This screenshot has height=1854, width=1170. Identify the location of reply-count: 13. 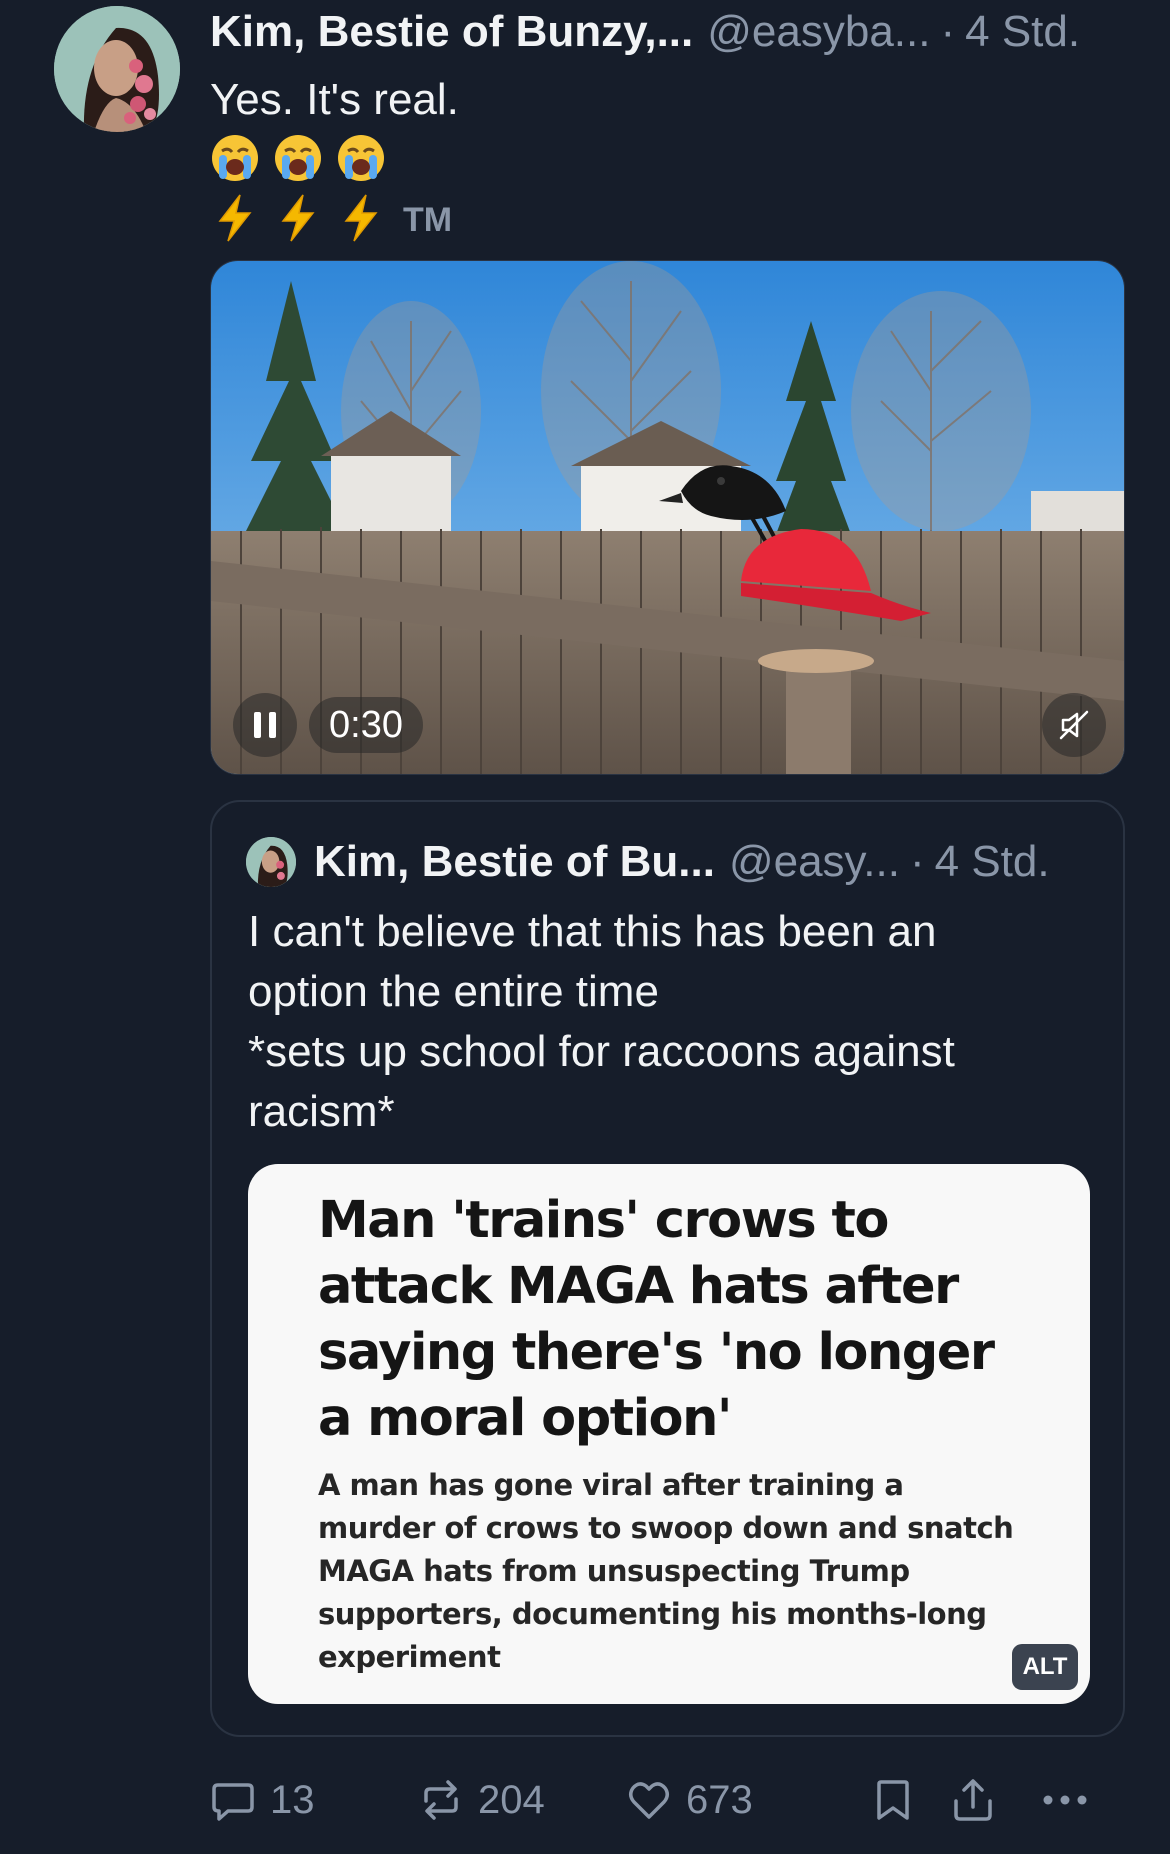
(292, 1799).